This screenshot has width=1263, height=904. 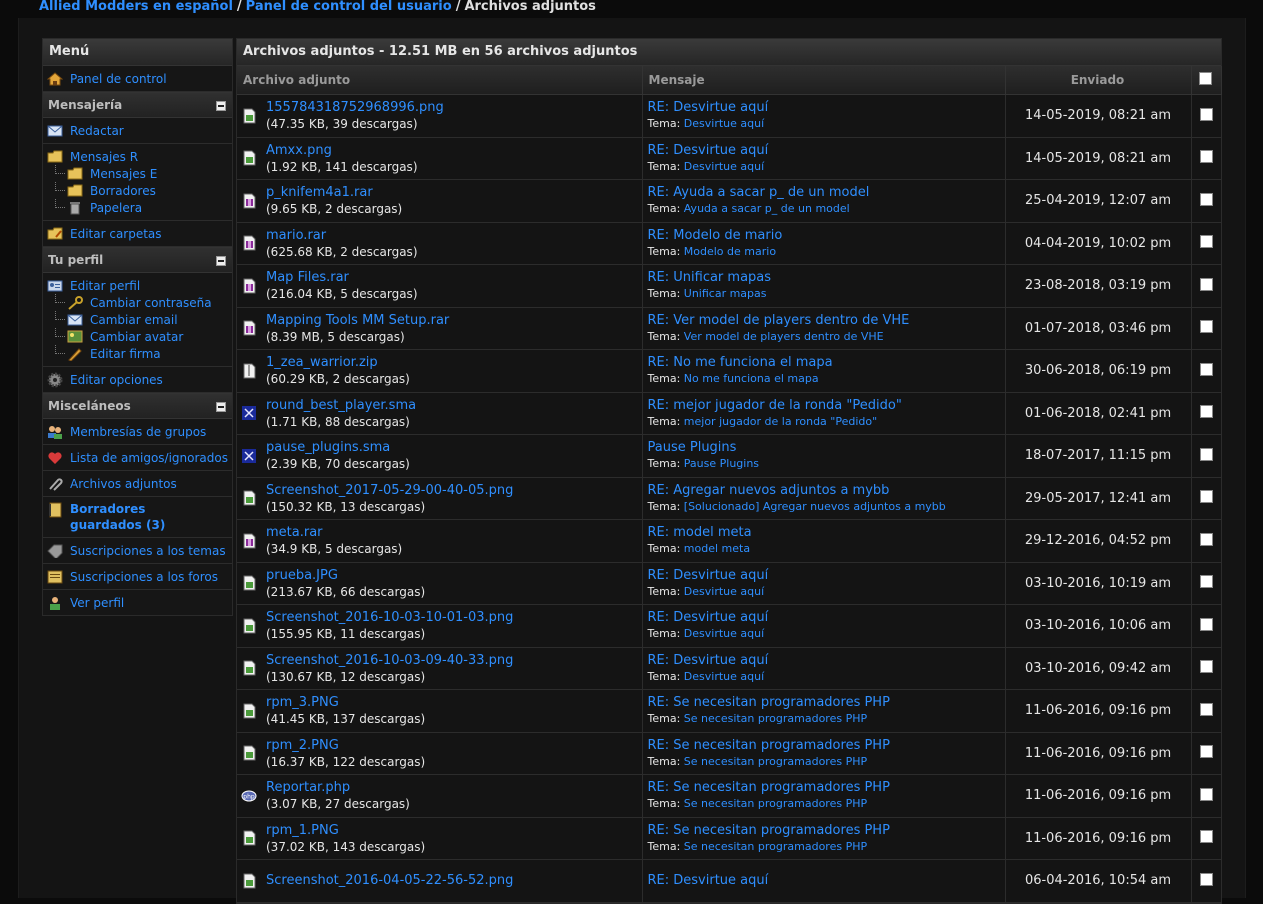 I want to click on topic-link: Ver model de players dentro de VHE, so click(x=784, y=336).